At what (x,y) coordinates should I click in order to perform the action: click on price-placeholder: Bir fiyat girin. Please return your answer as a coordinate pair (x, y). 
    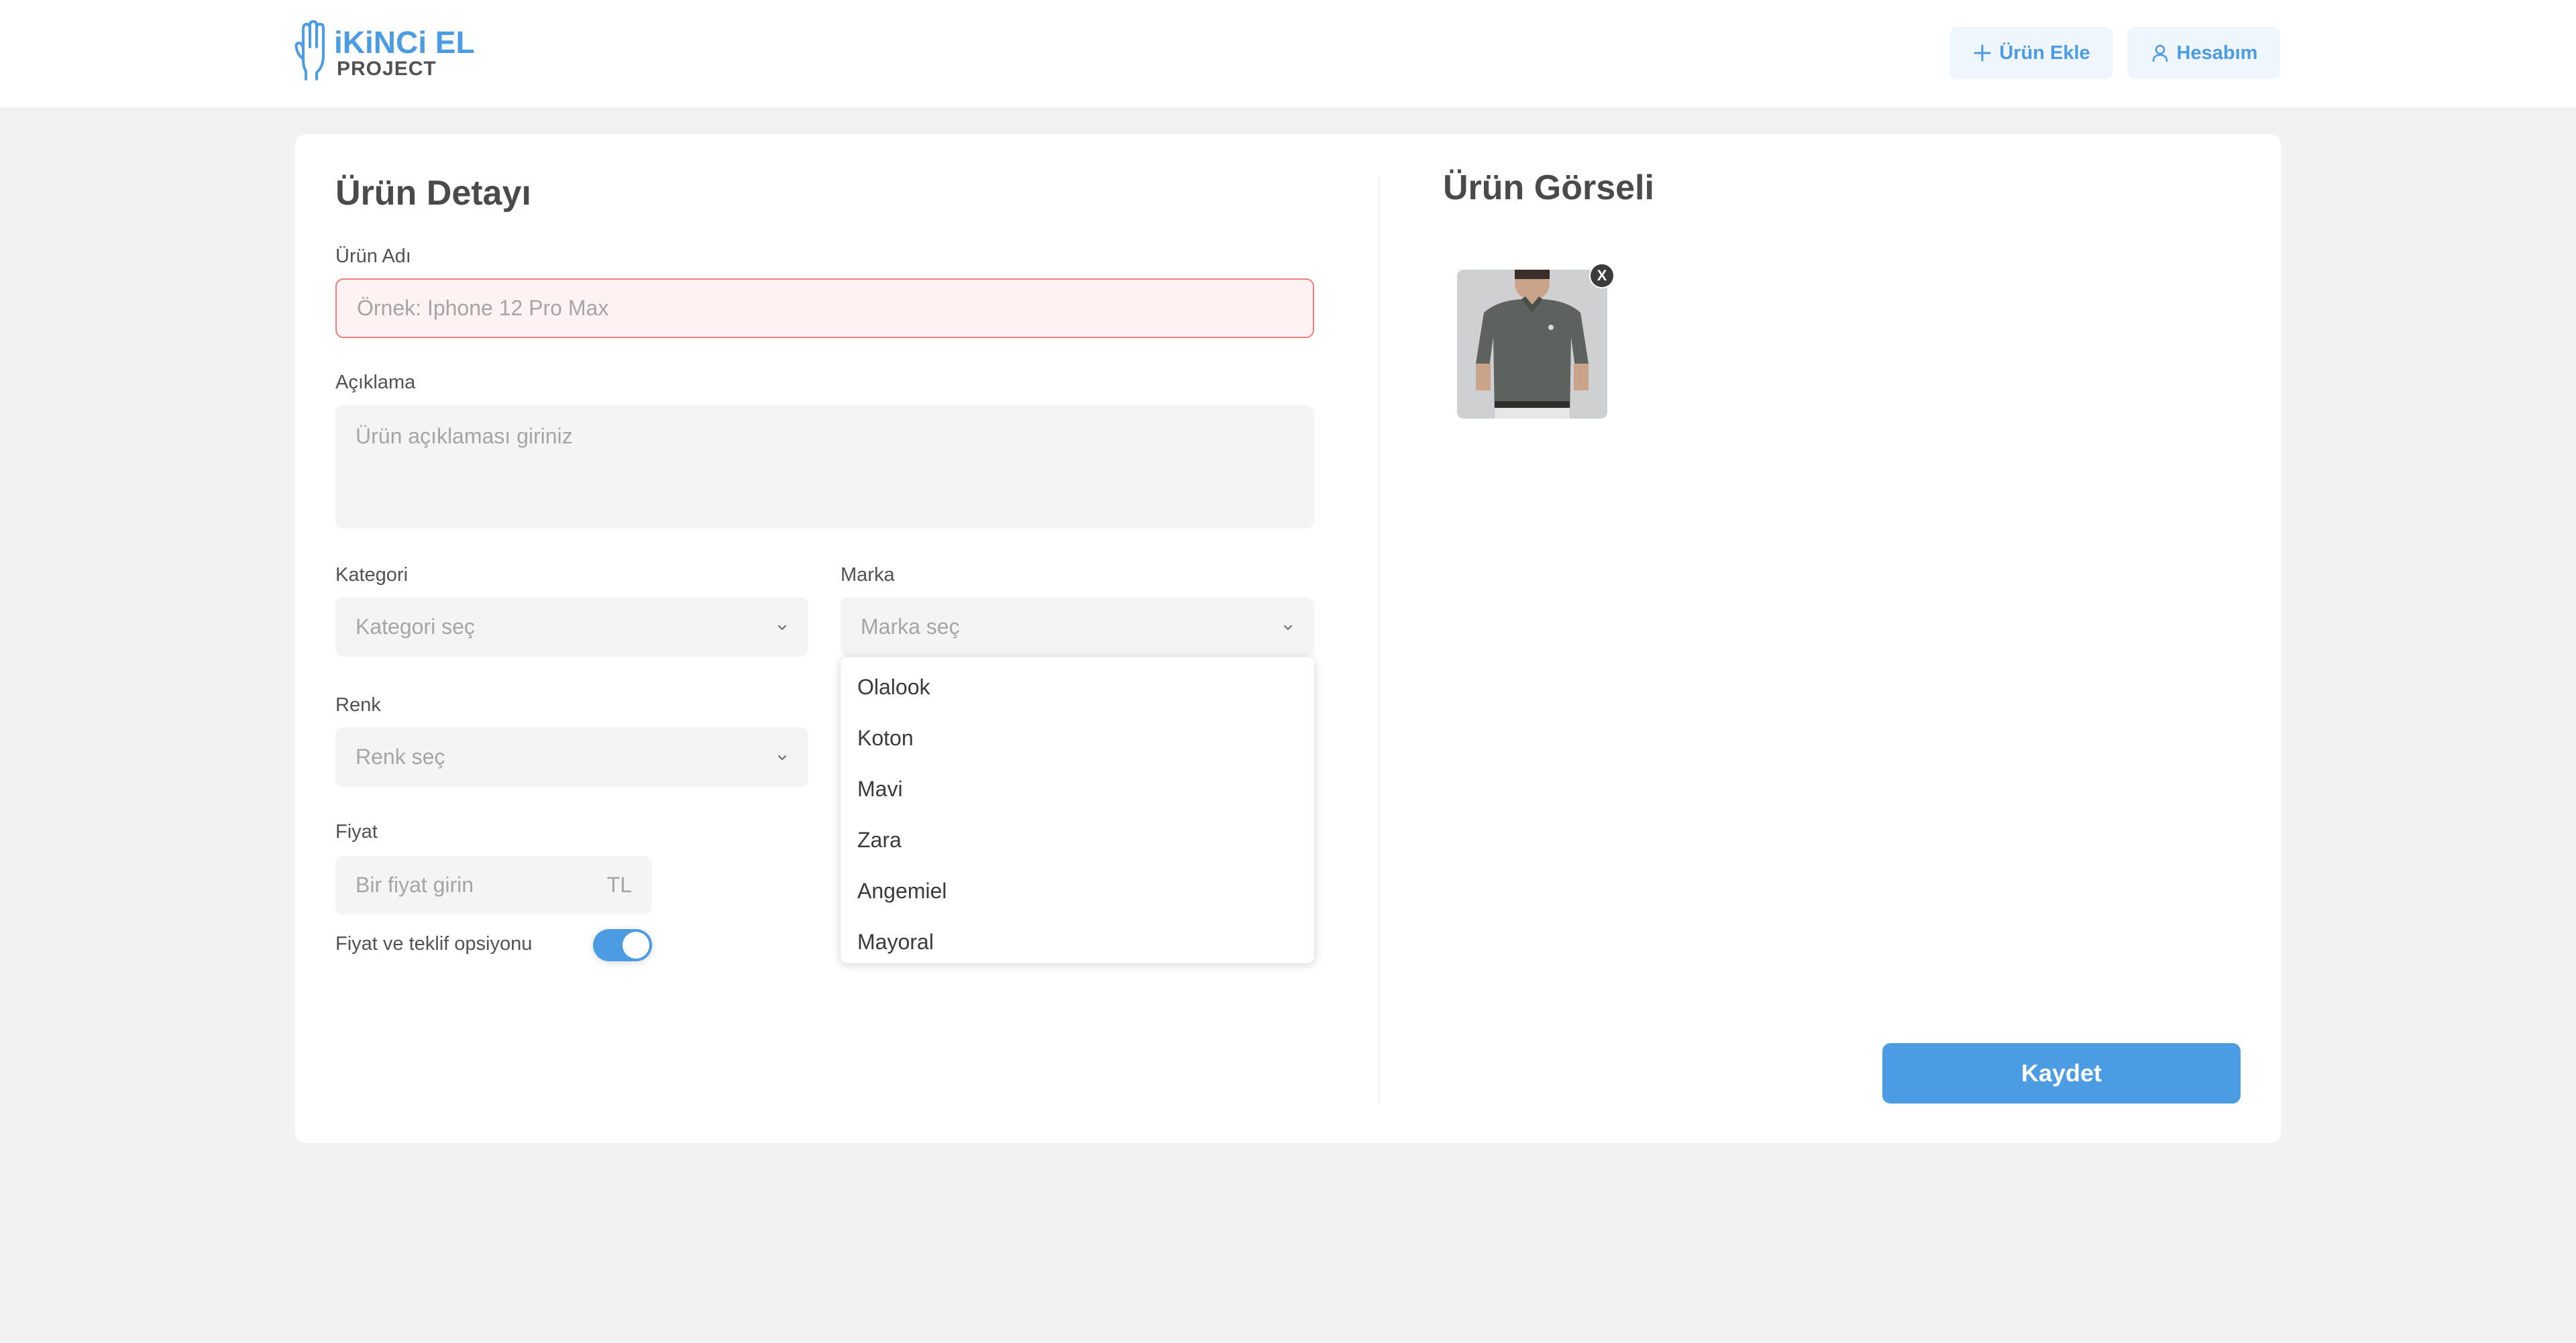
    Looking at the image, I should click on (415, 885).